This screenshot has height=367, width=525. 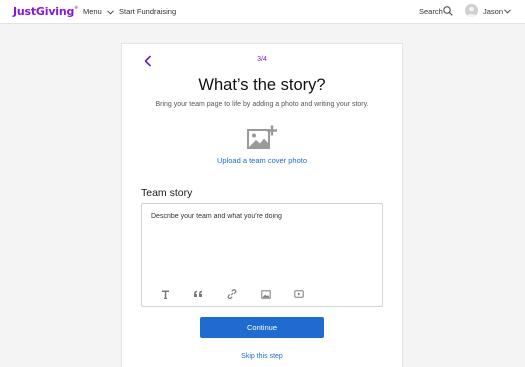 I want to click on search-icon, so click(x=448, y=11).